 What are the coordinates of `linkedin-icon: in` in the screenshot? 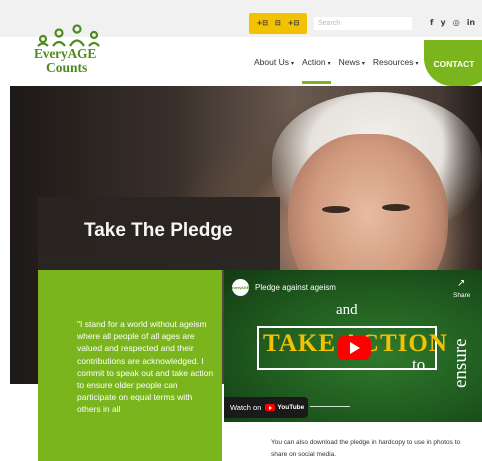 It's located at (471, 23).